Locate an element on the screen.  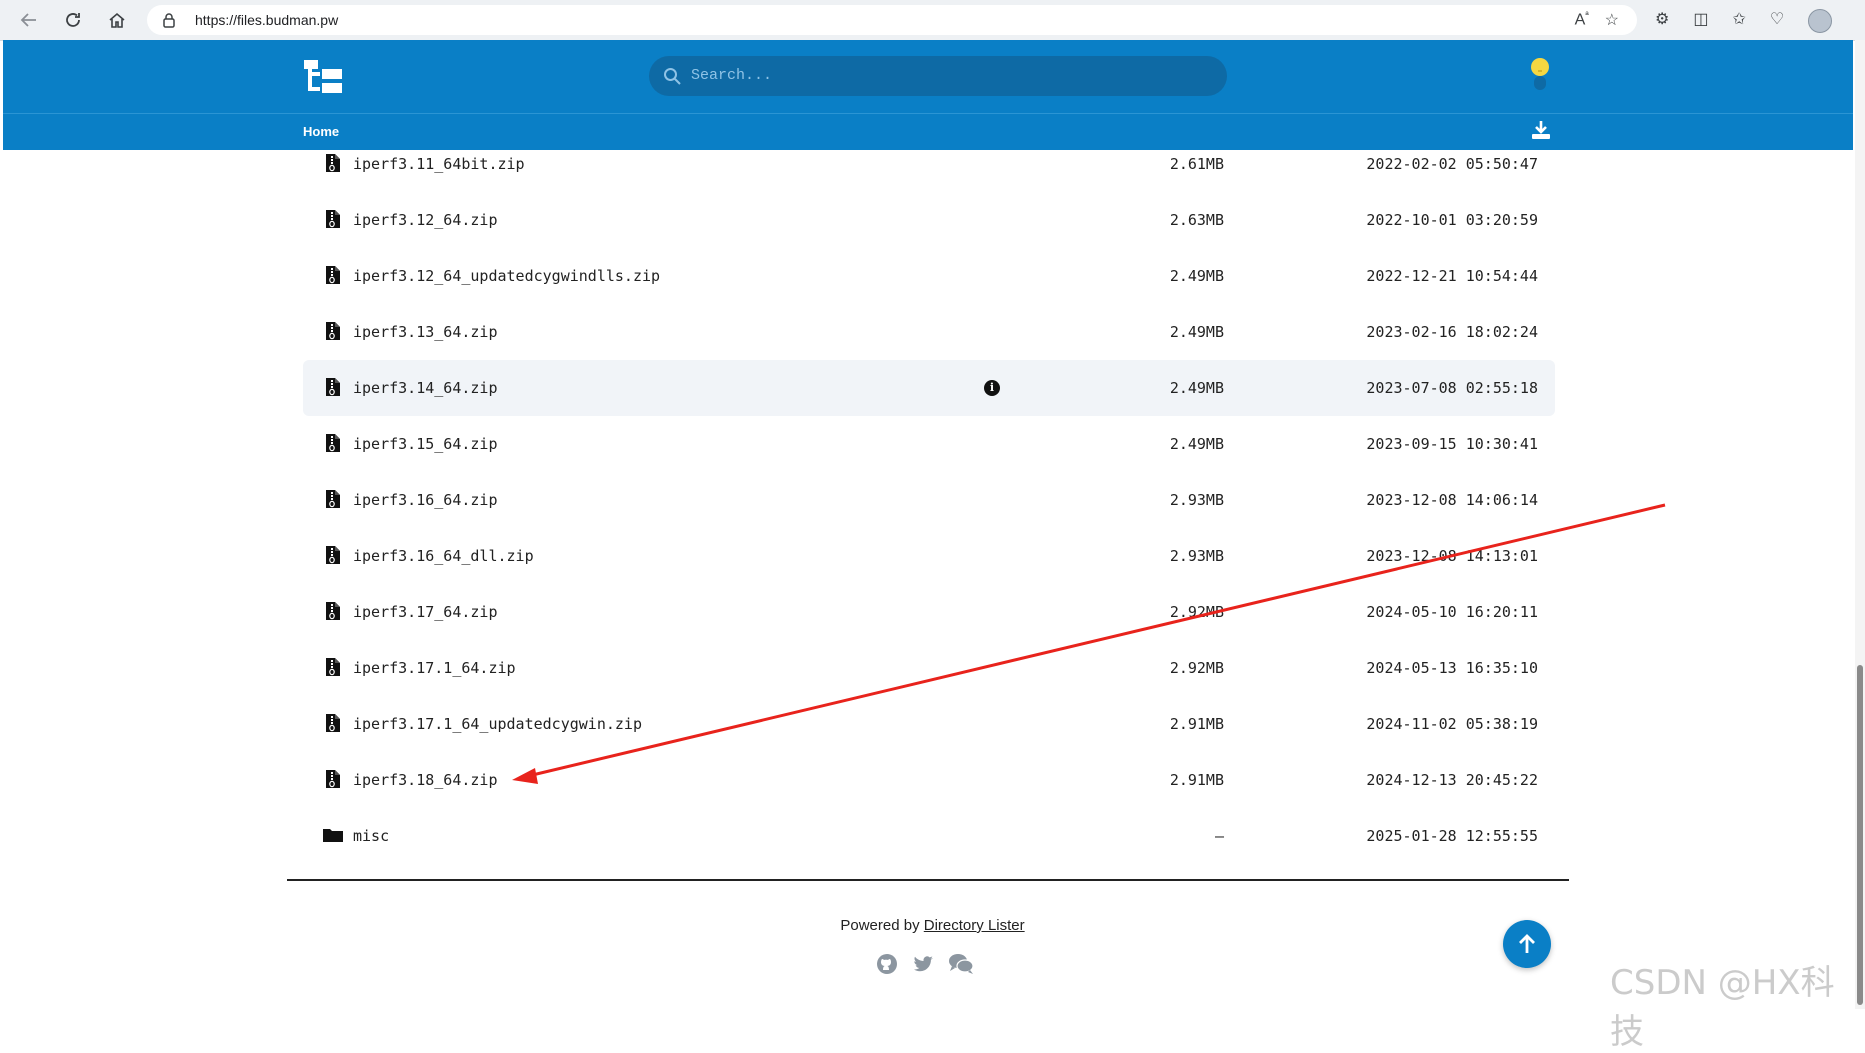
home-icon is located at coordinates (117, 20).